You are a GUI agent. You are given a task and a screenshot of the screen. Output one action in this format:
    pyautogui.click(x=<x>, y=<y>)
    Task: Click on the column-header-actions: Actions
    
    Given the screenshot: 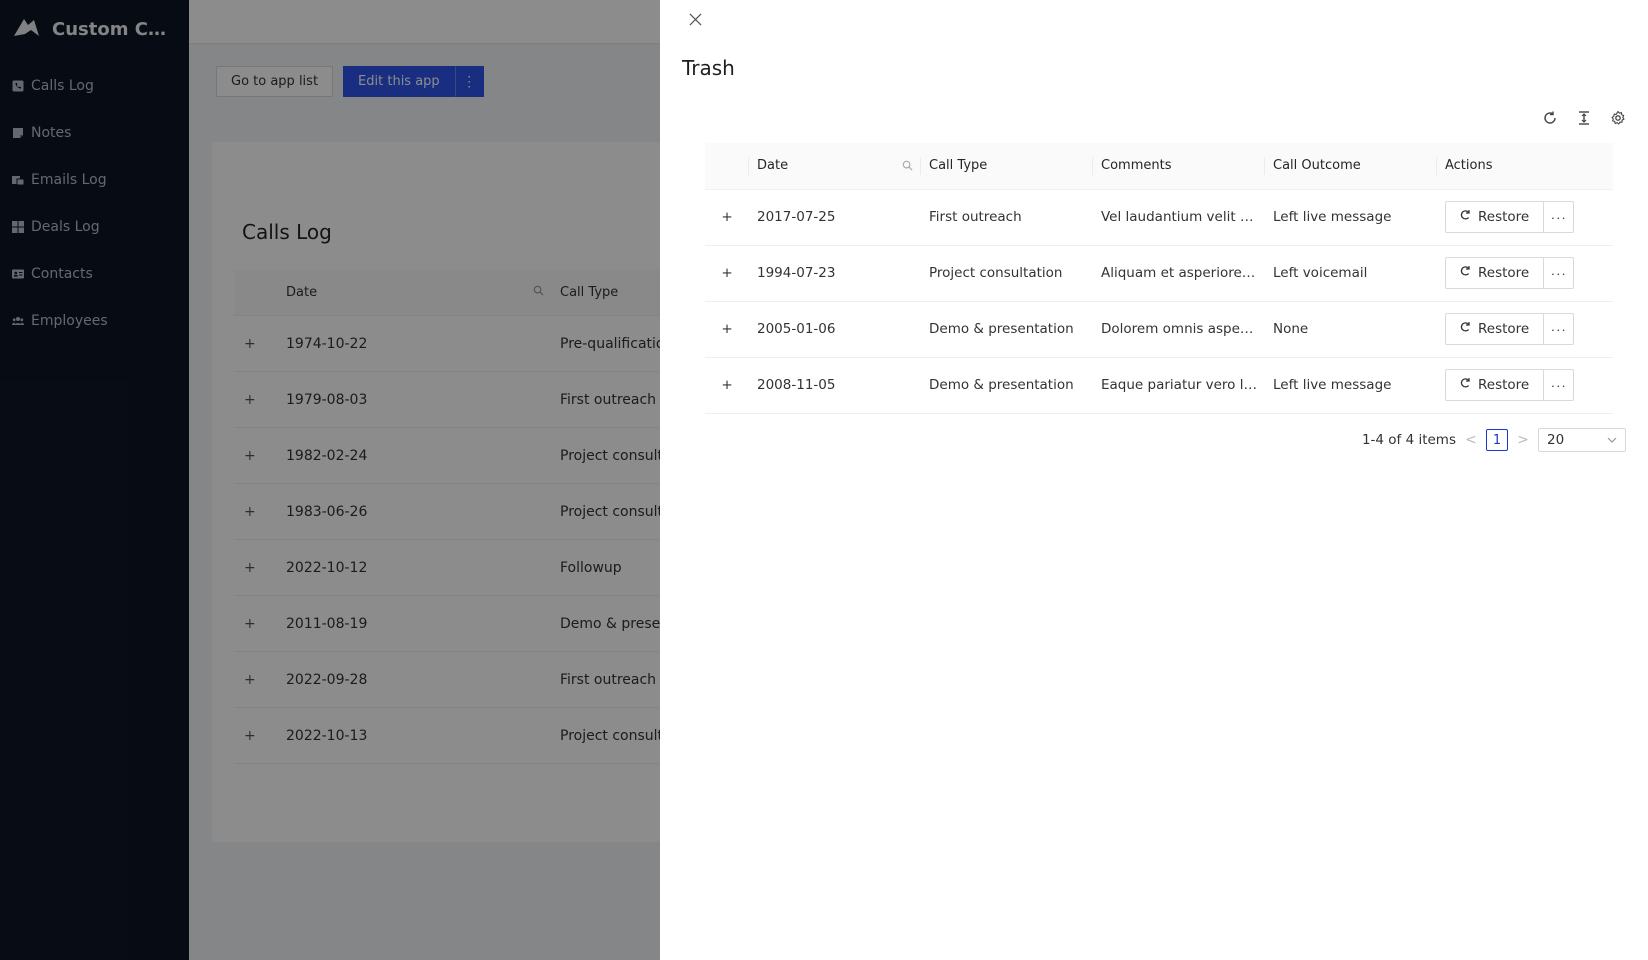 What is the action you would take?
    pyautogui.click(x=1525, y=166)
    